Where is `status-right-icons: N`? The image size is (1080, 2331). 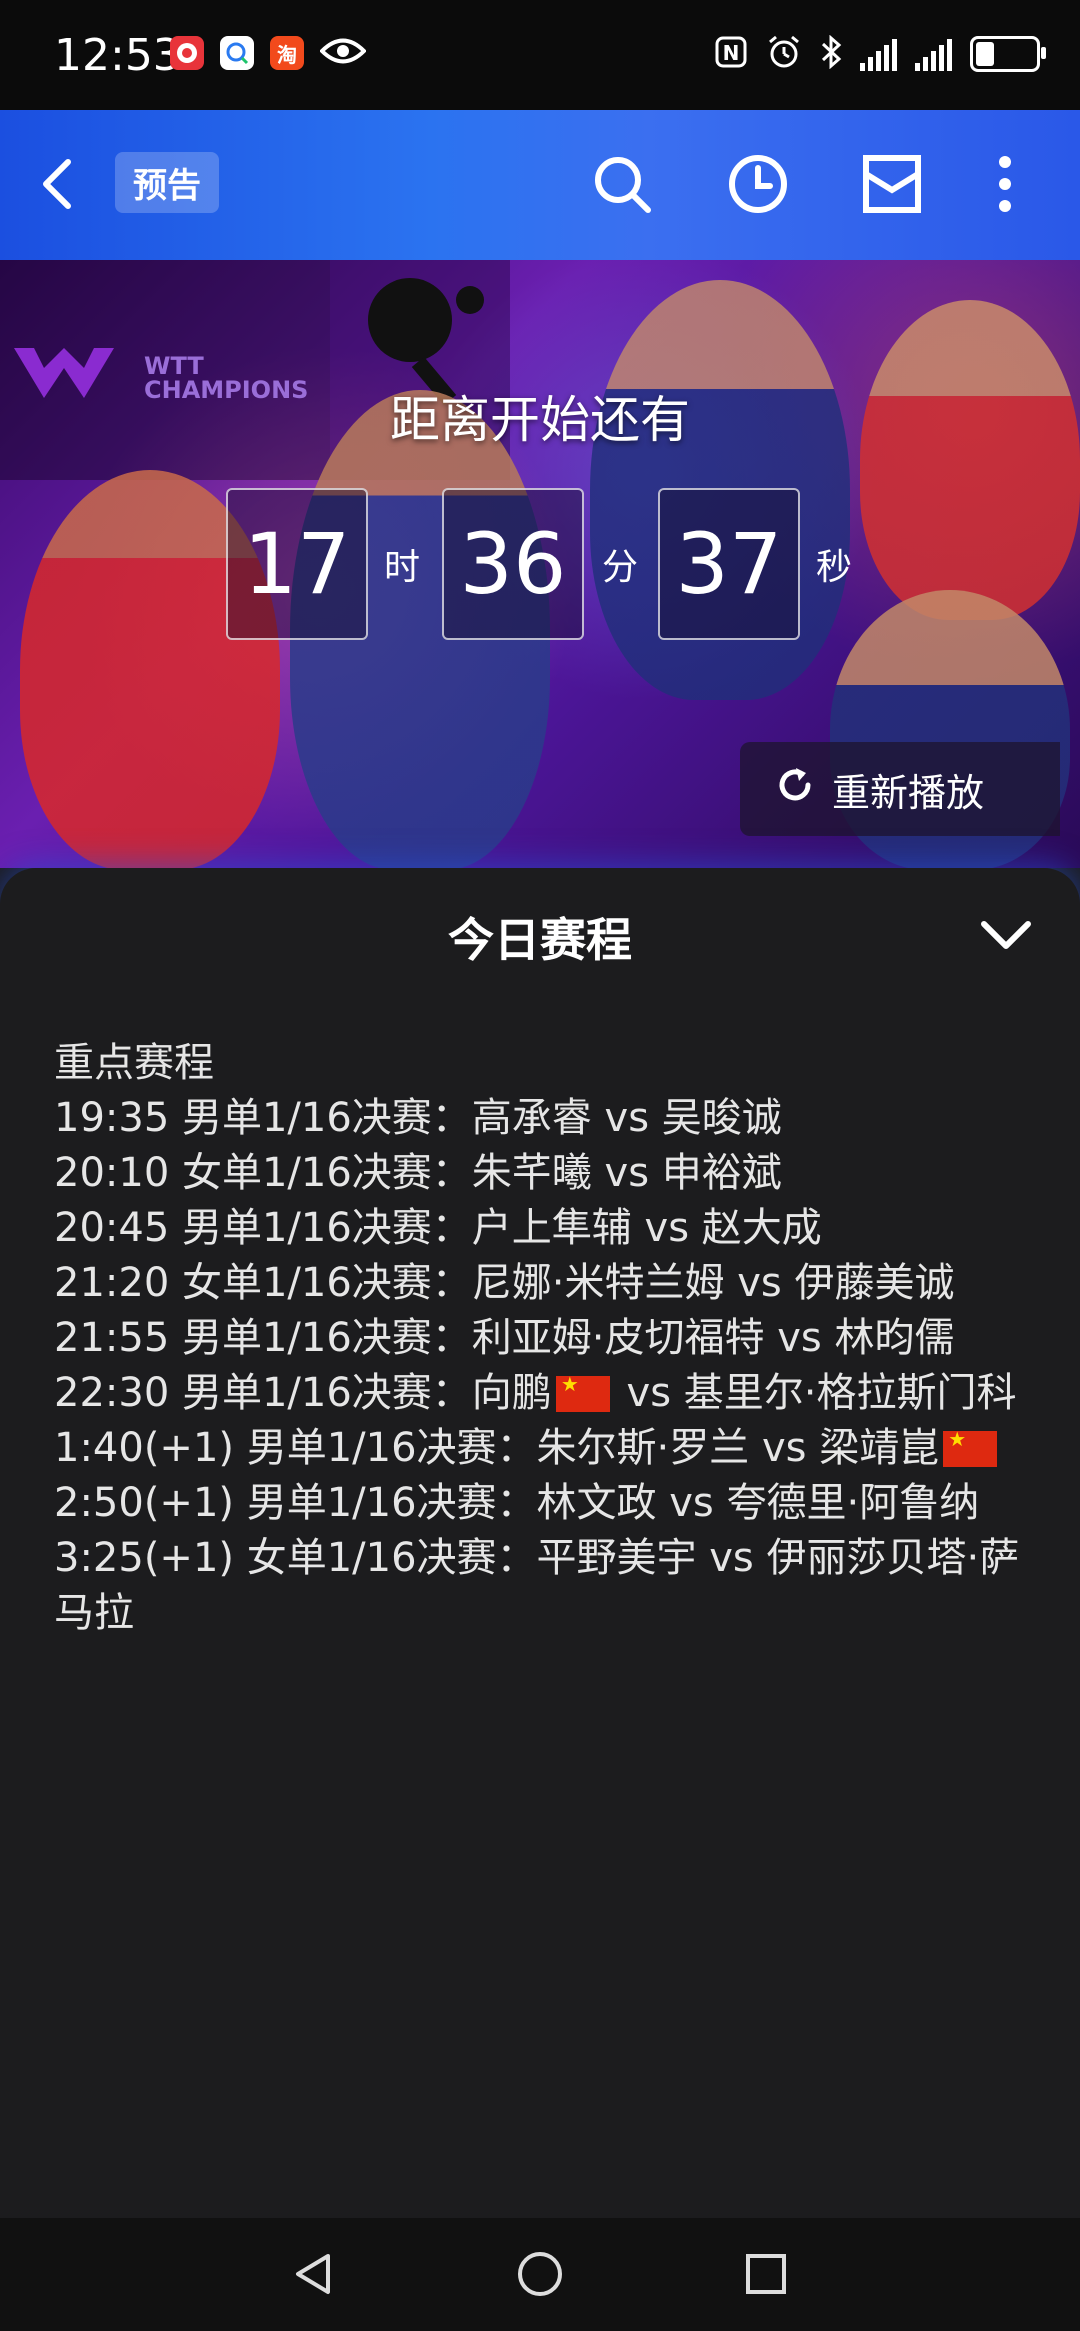 status-right-icons: N is located at coordinates (880, 54).